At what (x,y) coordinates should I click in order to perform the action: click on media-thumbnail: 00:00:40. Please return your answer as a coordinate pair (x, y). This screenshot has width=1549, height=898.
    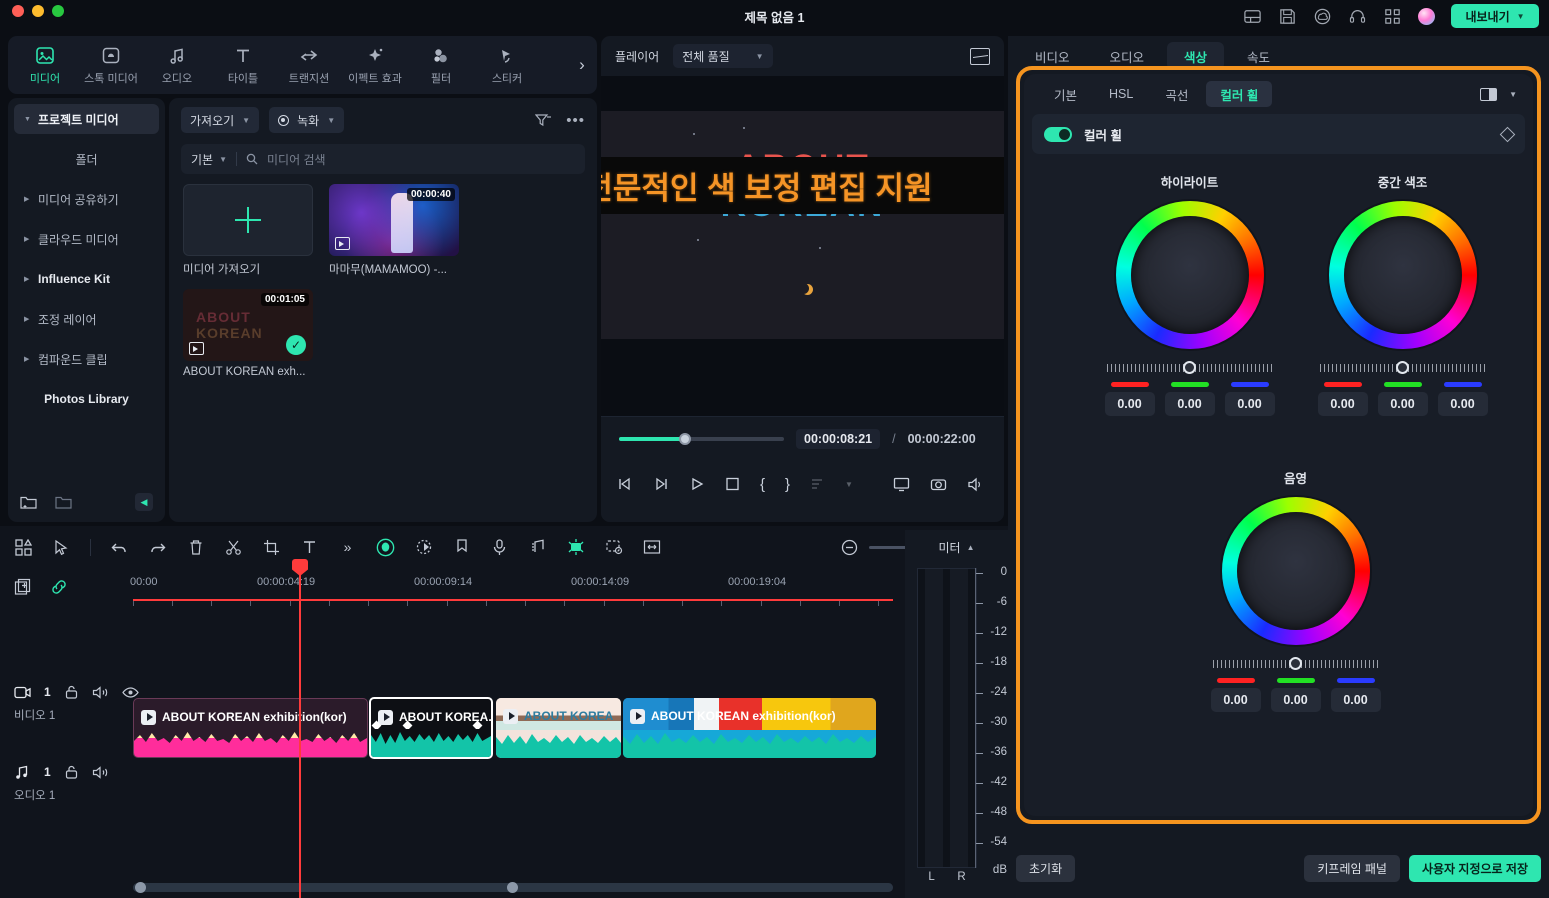
    Looking at the image, I should click on (394, 220).